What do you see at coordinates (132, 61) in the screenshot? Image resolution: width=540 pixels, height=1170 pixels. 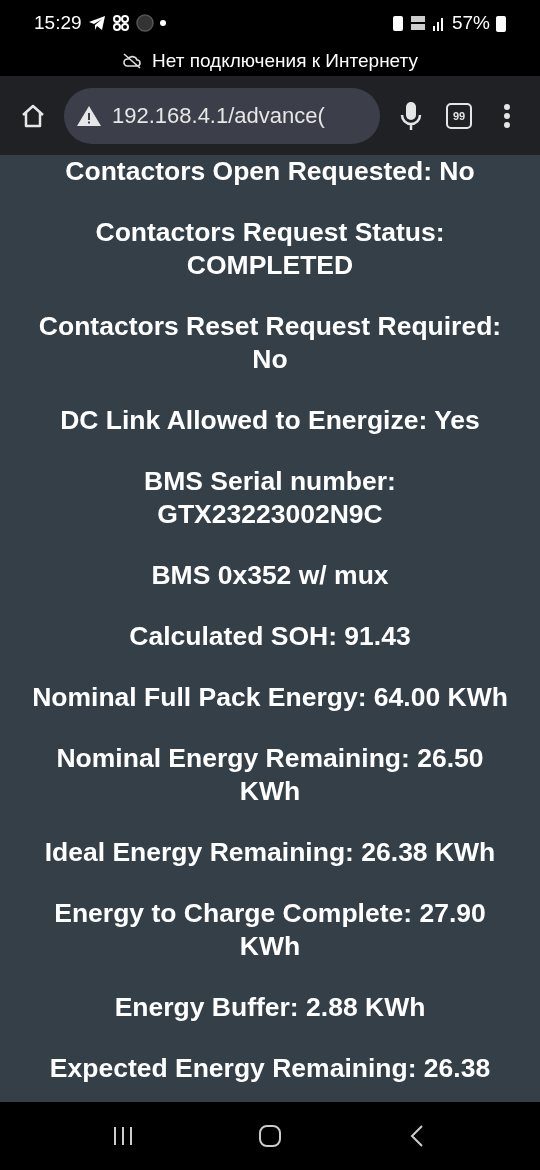 I see `cloud-off-icon` at bounding box center [132, 61].